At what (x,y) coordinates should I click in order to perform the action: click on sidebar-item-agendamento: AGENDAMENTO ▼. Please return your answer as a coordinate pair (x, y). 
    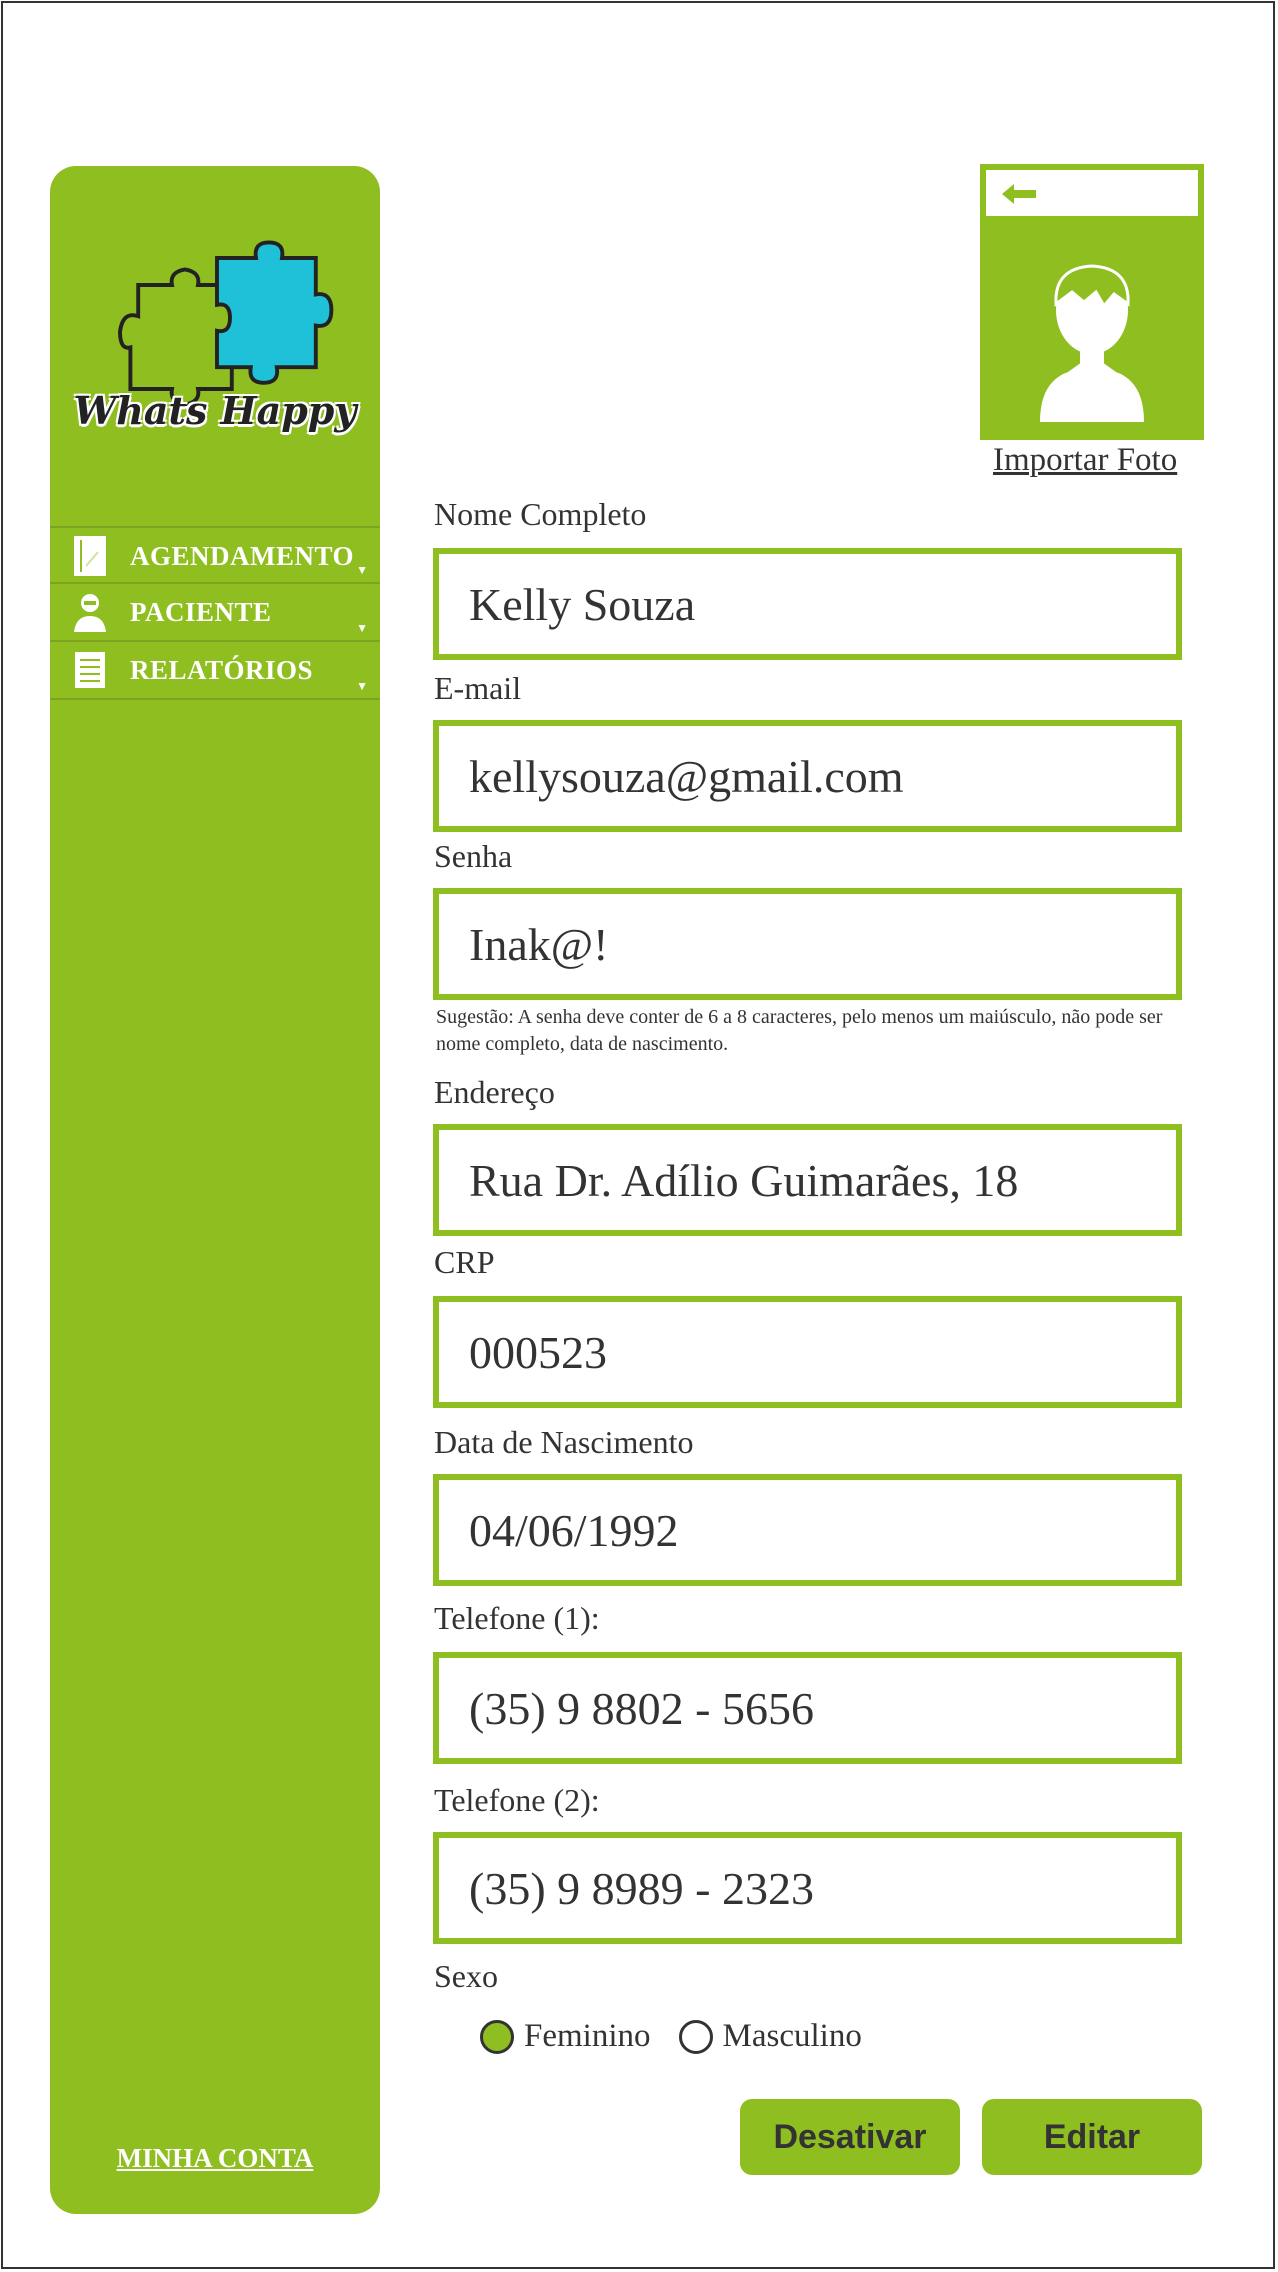
    Looking at the image, I should click on (215, 555).